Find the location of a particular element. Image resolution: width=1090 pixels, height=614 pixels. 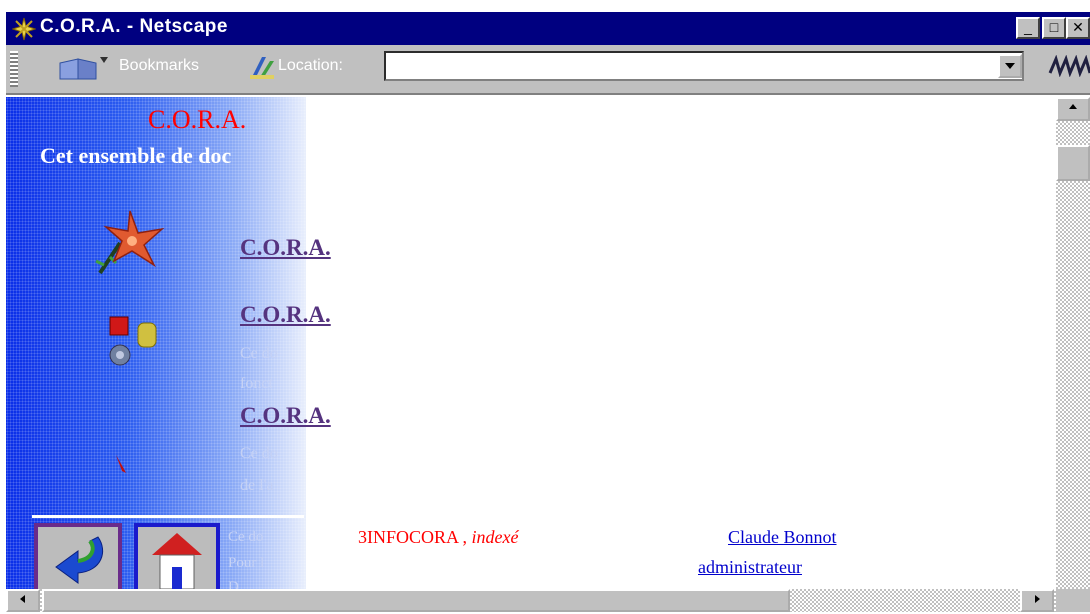

cora-link-2: C.O.R.A. is located at coordinates (285, 315).